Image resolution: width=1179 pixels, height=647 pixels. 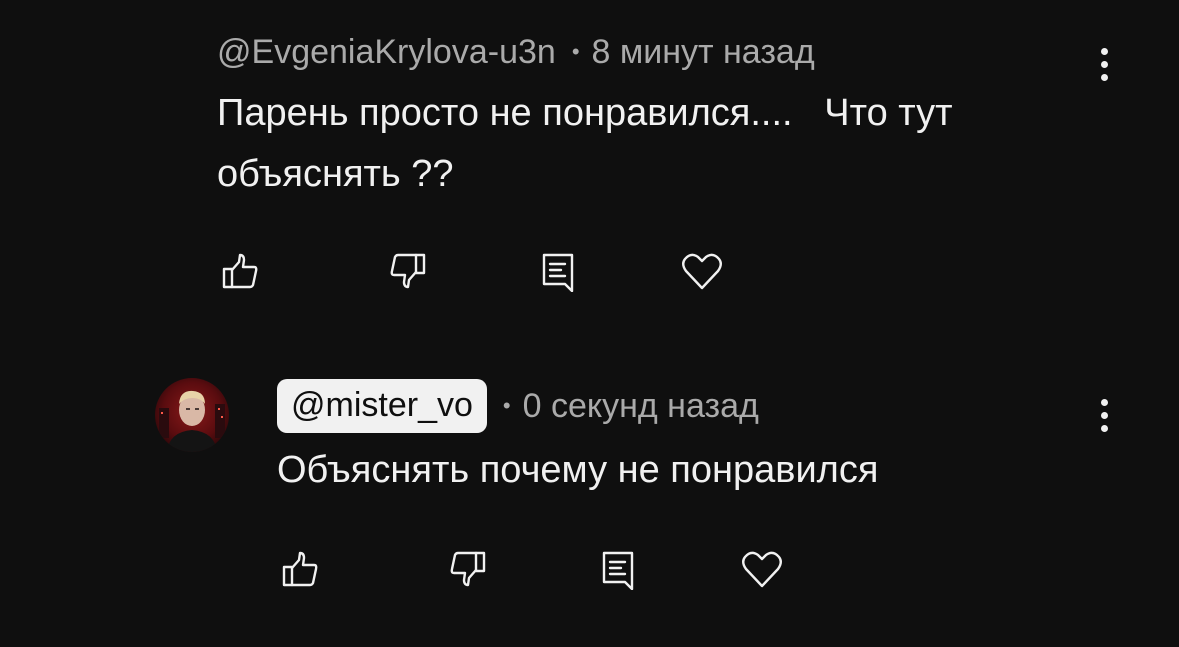 What do you see at coordinates (518, 406) in the screenshot?
I see `comment-meta: @mister_vo • 0 секунд назад` at bounding box center [518, 406].